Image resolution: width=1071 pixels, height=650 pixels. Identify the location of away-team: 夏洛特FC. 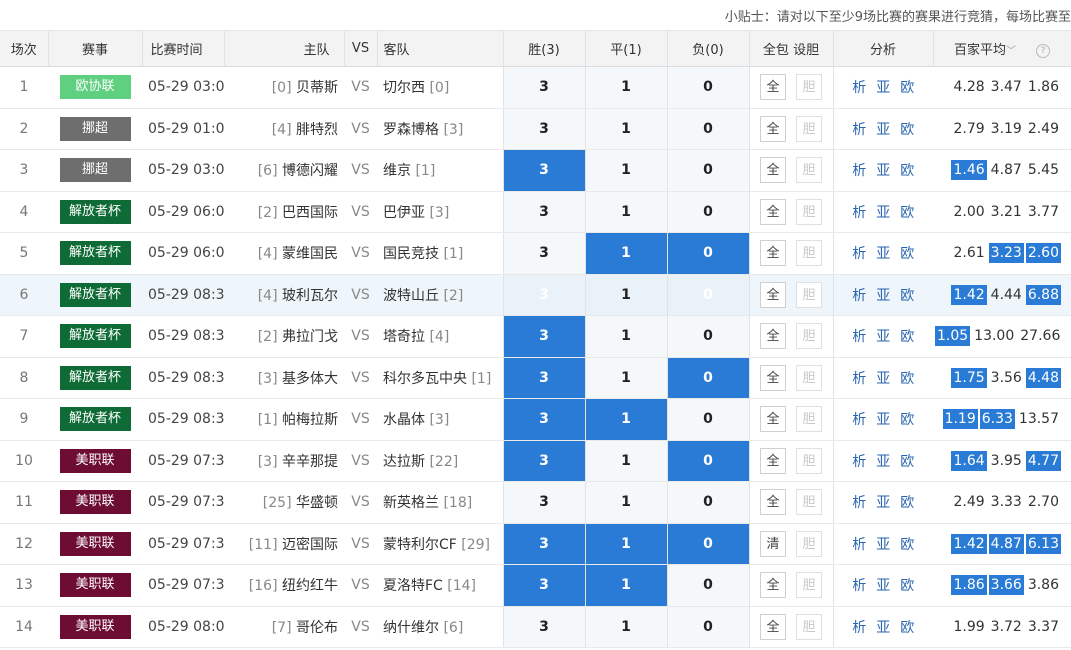
(413, 586).